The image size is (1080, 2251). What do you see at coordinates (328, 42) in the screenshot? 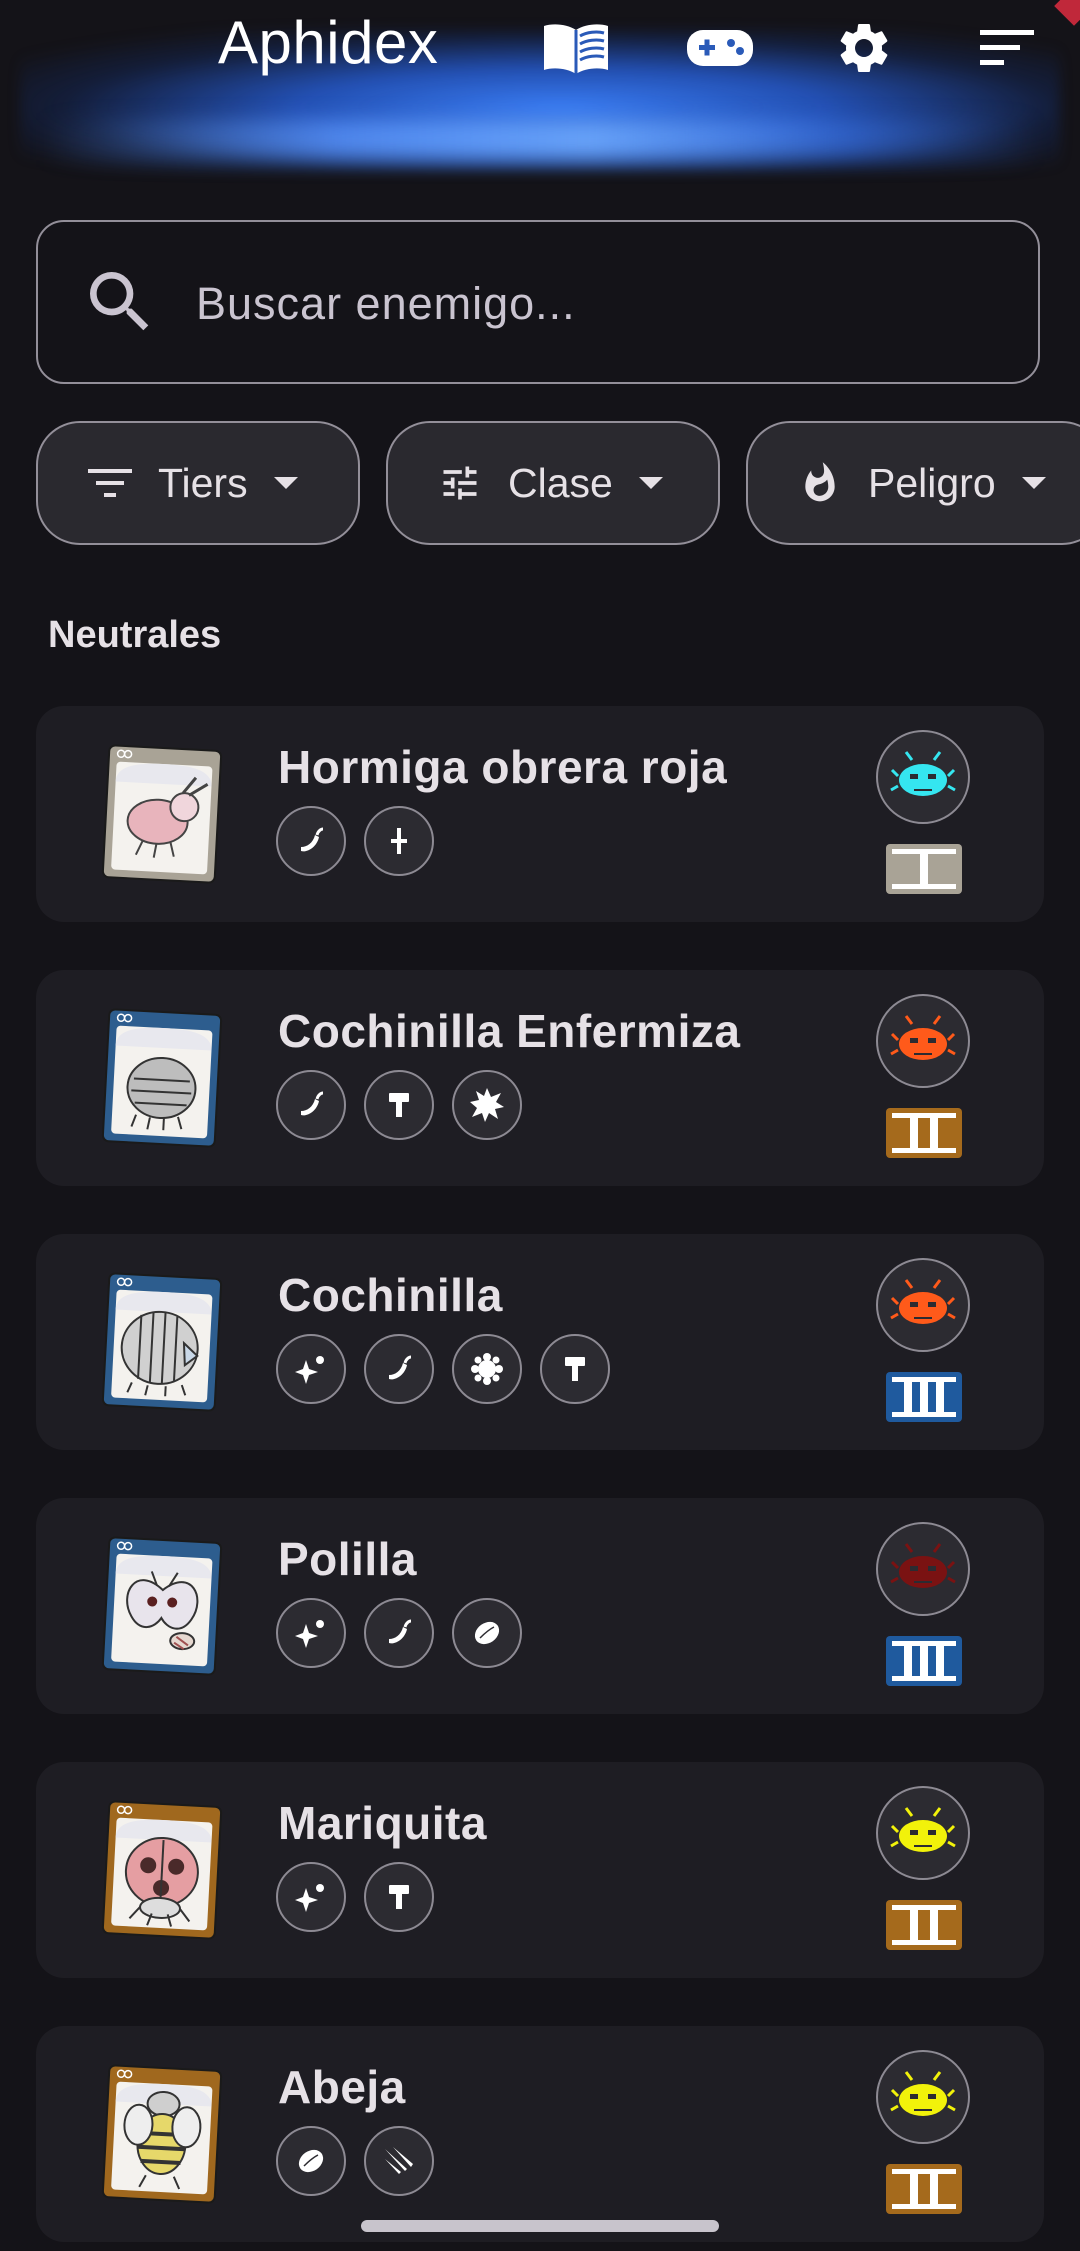
I see `app-title: Aphidex` at bounding box center [328, 42].